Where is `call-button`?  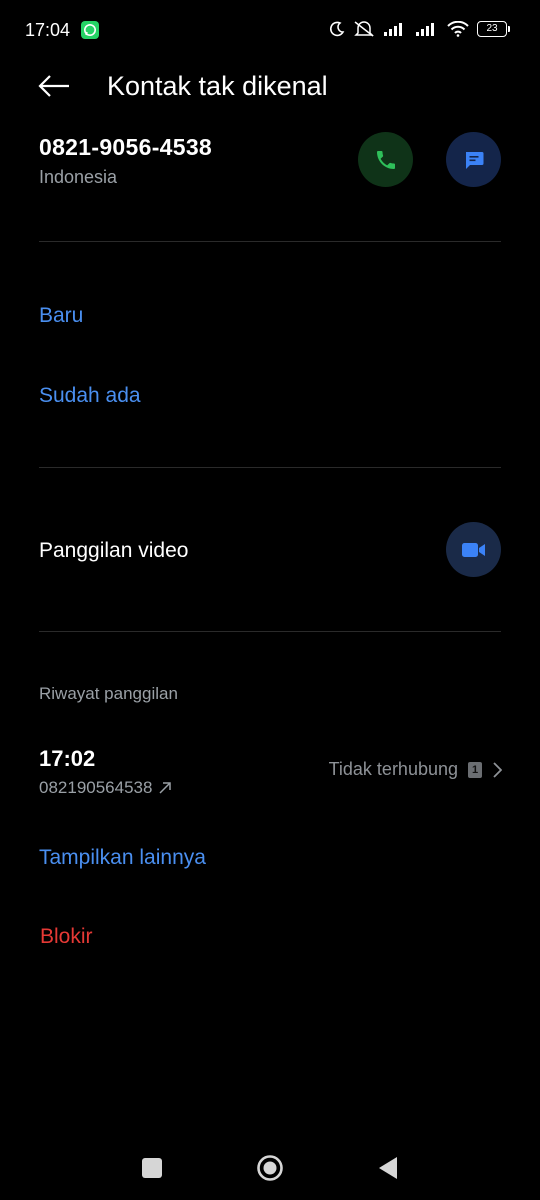
call-button is located at coordinates (385, 159).